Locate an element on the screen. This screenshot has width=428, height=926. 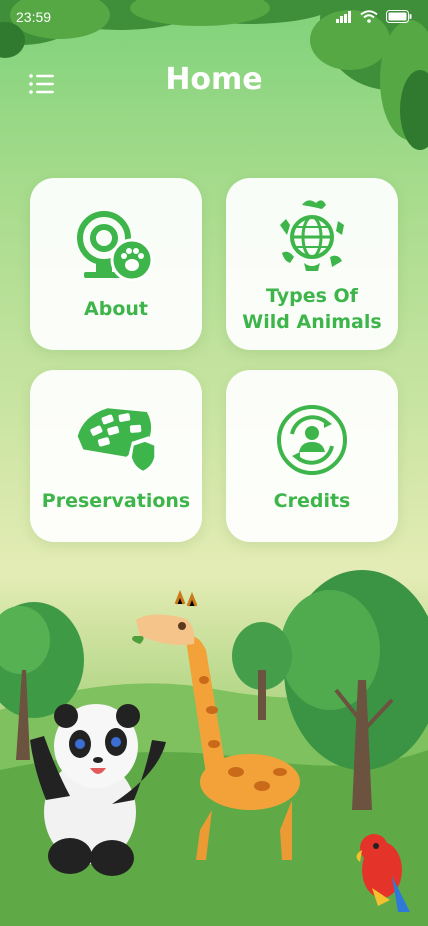
credits-card: Credits is located at coordinates (312, 456).